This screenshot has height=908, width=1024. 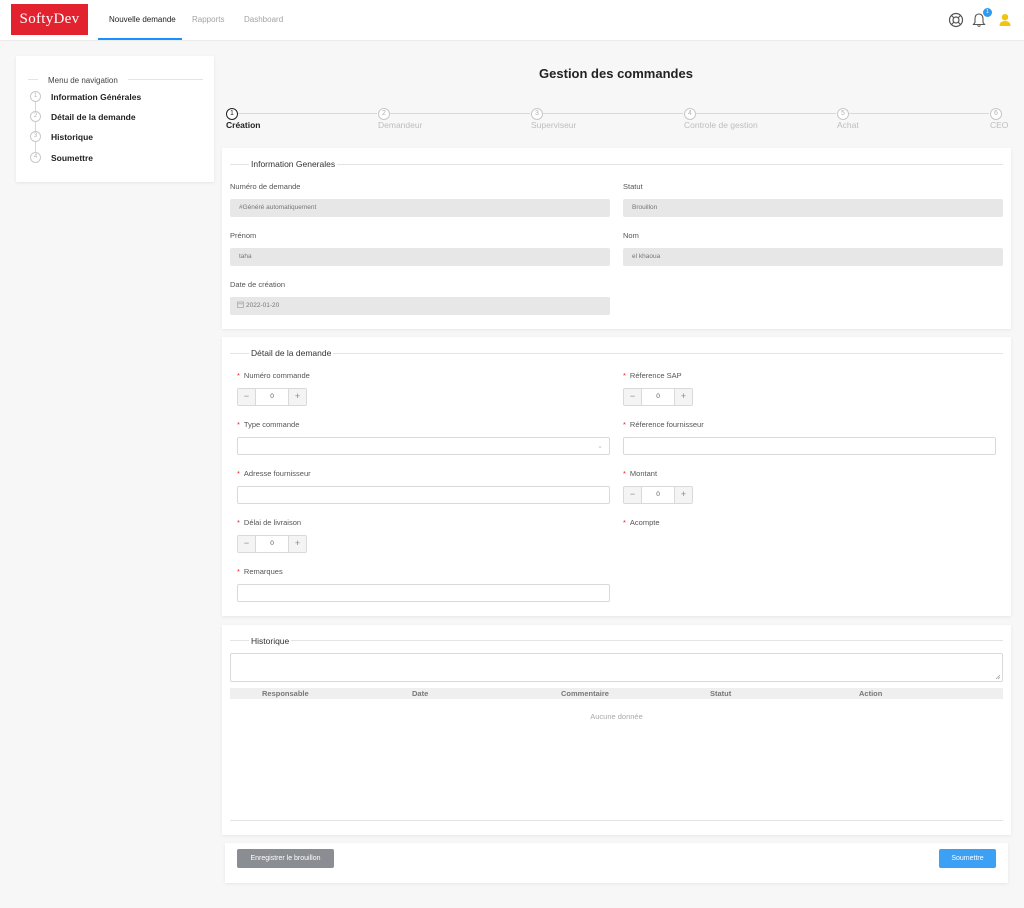 I want to click on date-creation-label: Date de création, so click(x=258, y=284).